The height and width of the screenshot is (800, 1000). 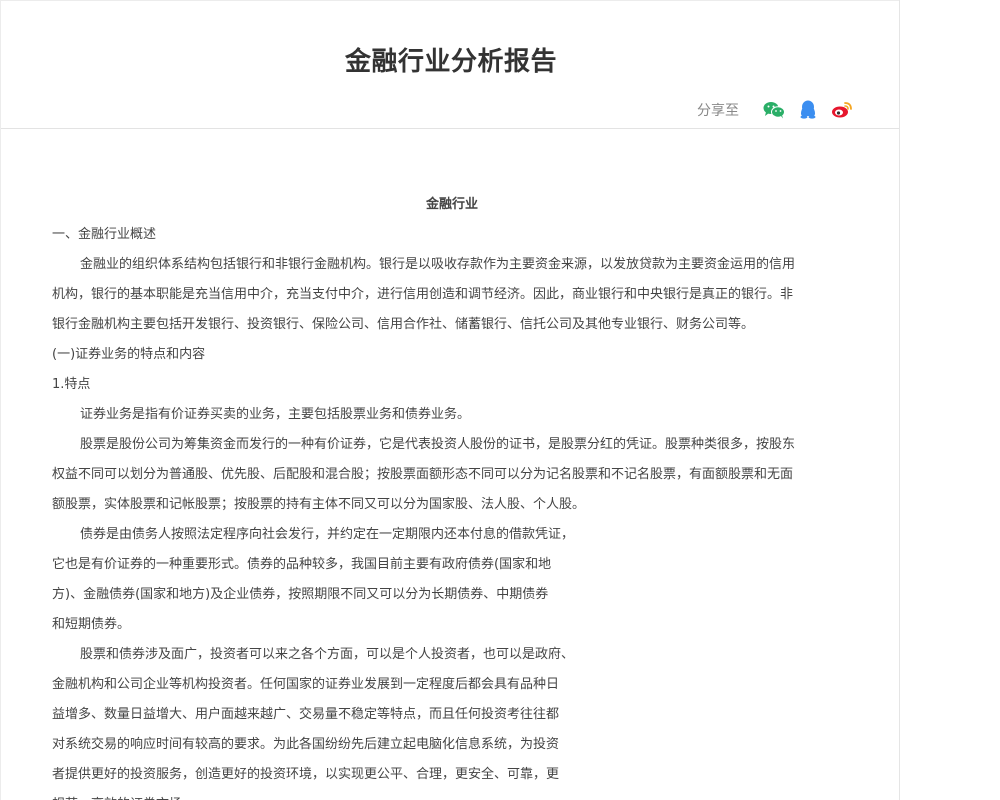 I want to click on paragraph-line: 证券业务是指有价证券买卖的业务，主要包括股票业务和债券业务。, so click(x=275, y=414).